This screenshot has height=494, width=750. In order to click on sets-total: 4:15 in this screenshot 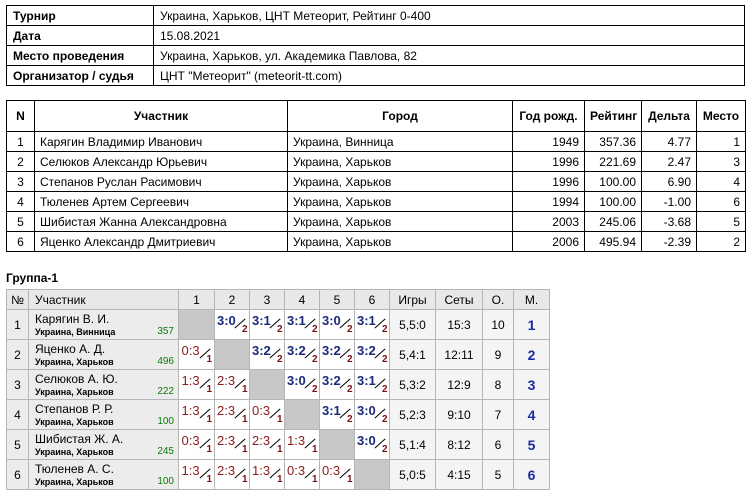, I will do `click(459, 474)`.